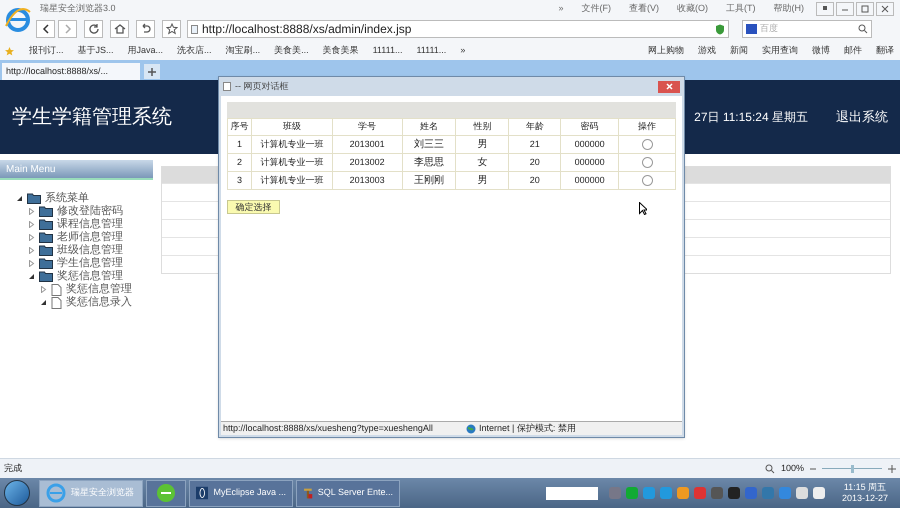 Image resolution: width=900 pixels, height=508 pixels. Describe the element at coordinates (145, 29) in the screenshot. I see `undo-icon` at that location.